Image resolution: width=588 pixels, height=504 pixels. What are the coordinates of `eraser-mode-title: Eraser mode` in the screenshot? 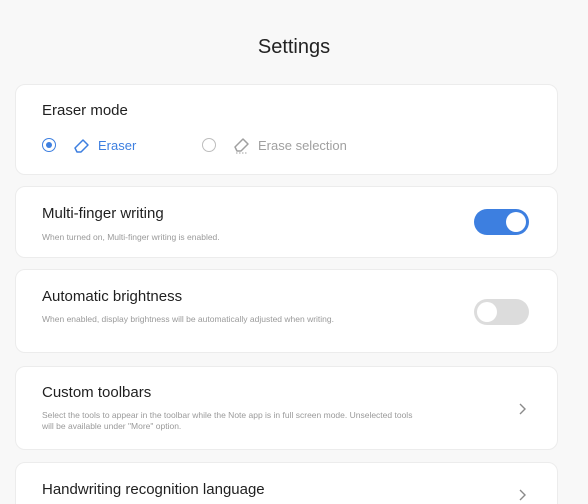 It's located at (85, 110).